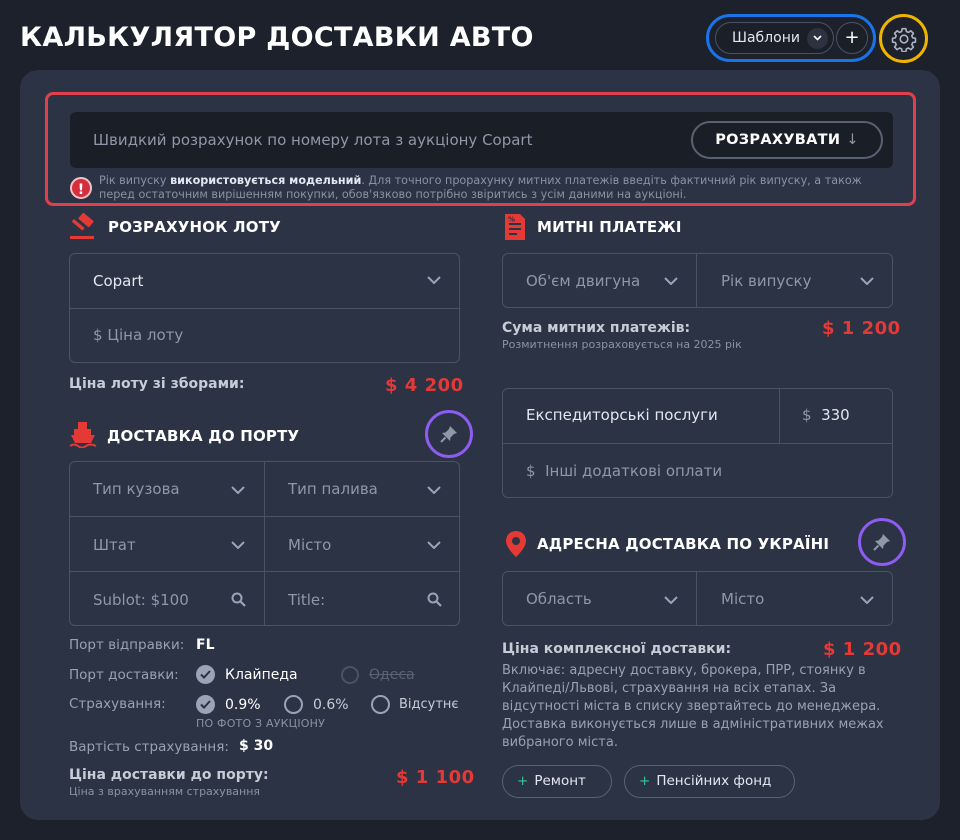  I want to click on lot-total-value: $ 4 200, so click(424, 385).